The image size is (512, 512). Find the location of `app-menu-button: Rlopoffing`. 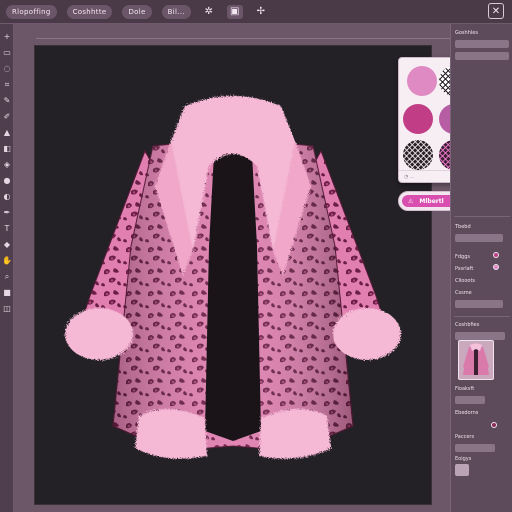

app-menu-button: Rlopoffing is located at coordinates (31, 11).